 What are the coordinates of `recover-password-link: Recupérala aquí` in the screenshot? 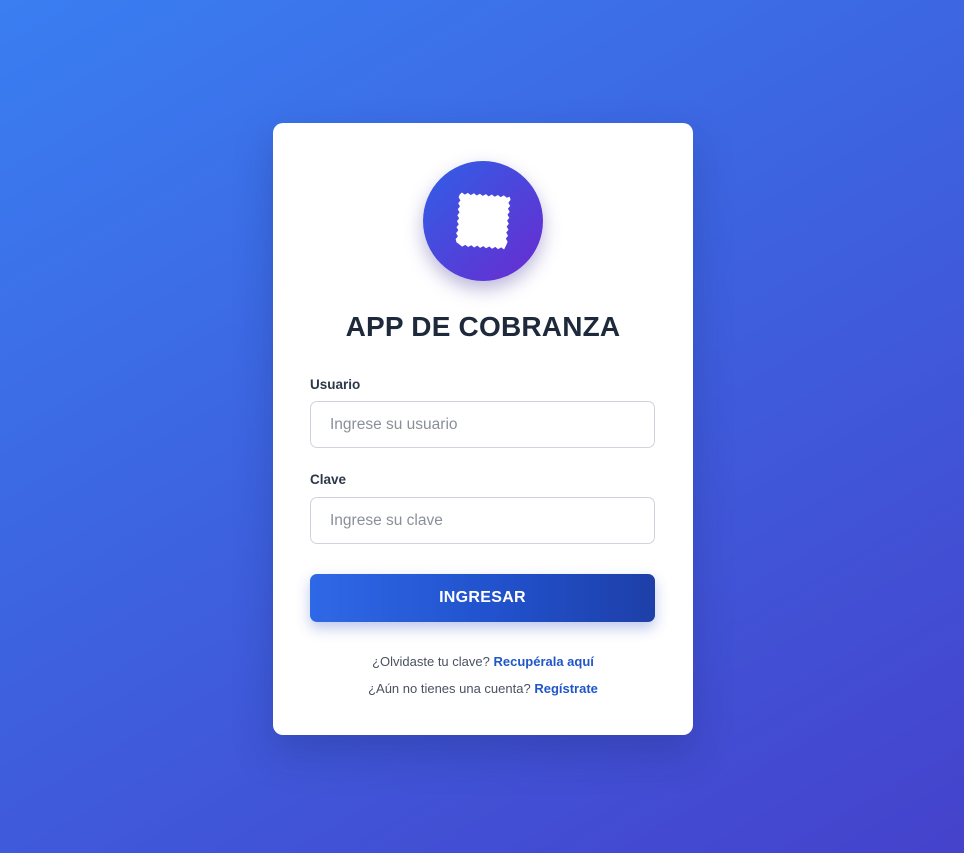 It's located at (543, 661).